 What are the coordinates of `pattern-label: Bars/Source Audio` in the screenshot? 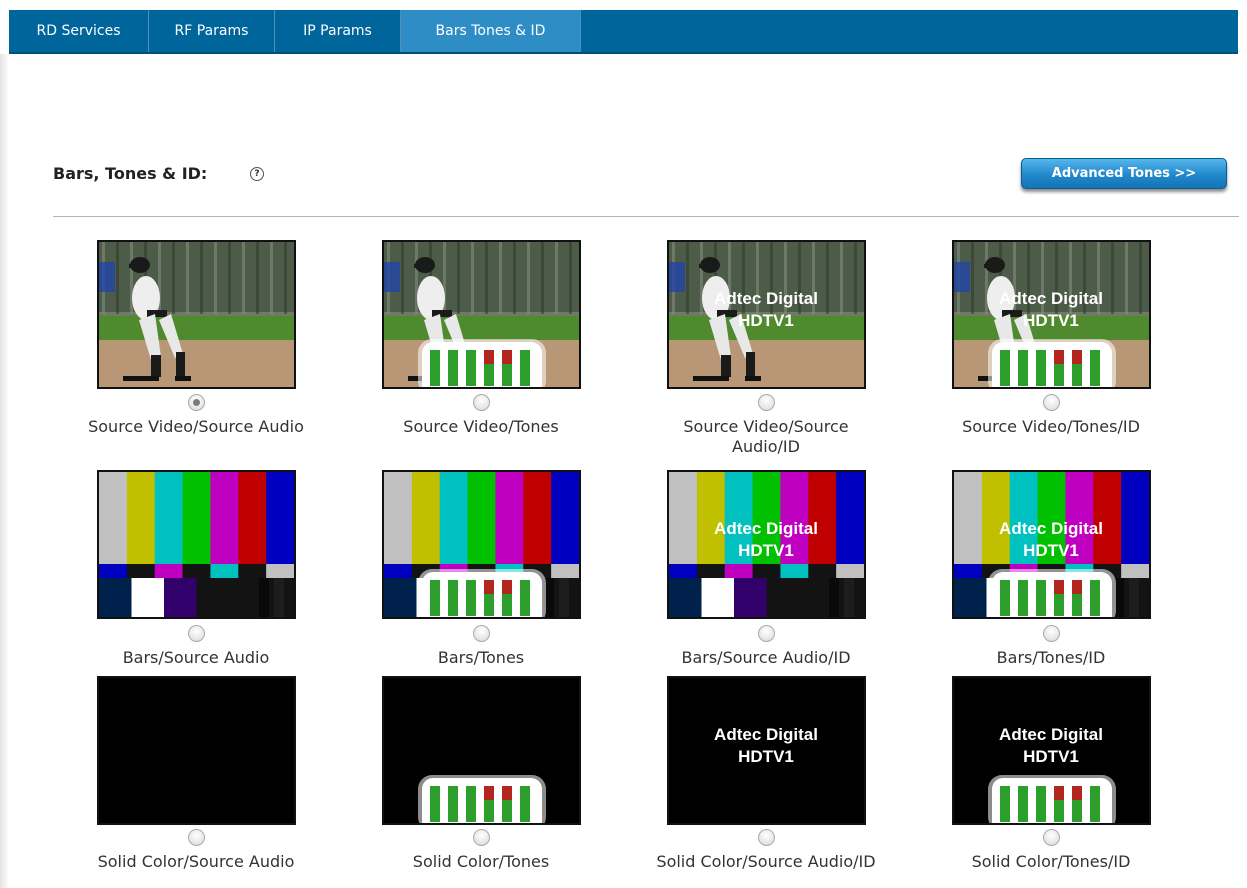 It's located at (196, 657).